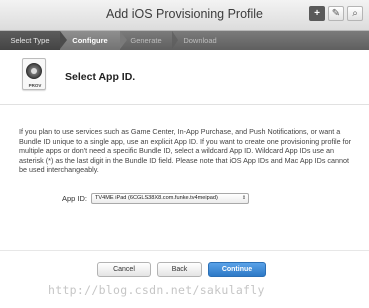  I want to click on provisioning-profile-icon: PROV, so click(34, 74).